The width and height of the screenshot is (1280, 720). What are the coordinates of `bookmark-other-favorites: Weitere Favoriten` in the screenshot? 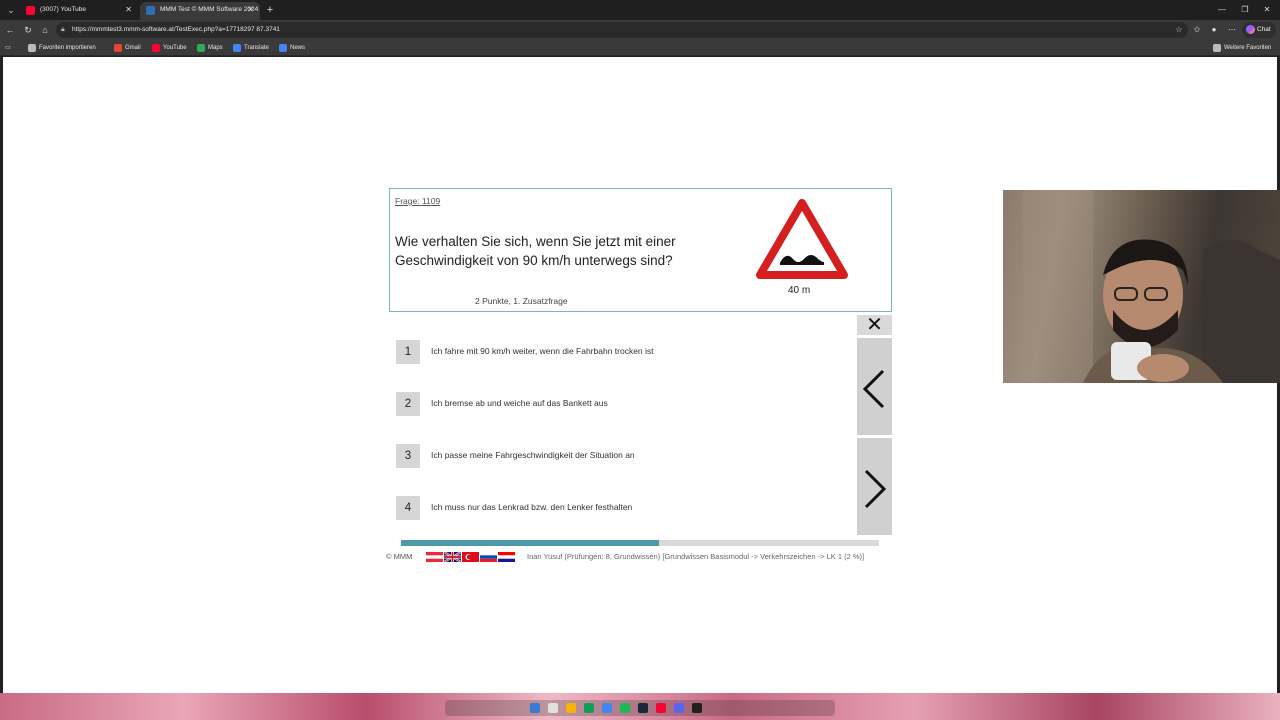 It's located at (1242, 48).